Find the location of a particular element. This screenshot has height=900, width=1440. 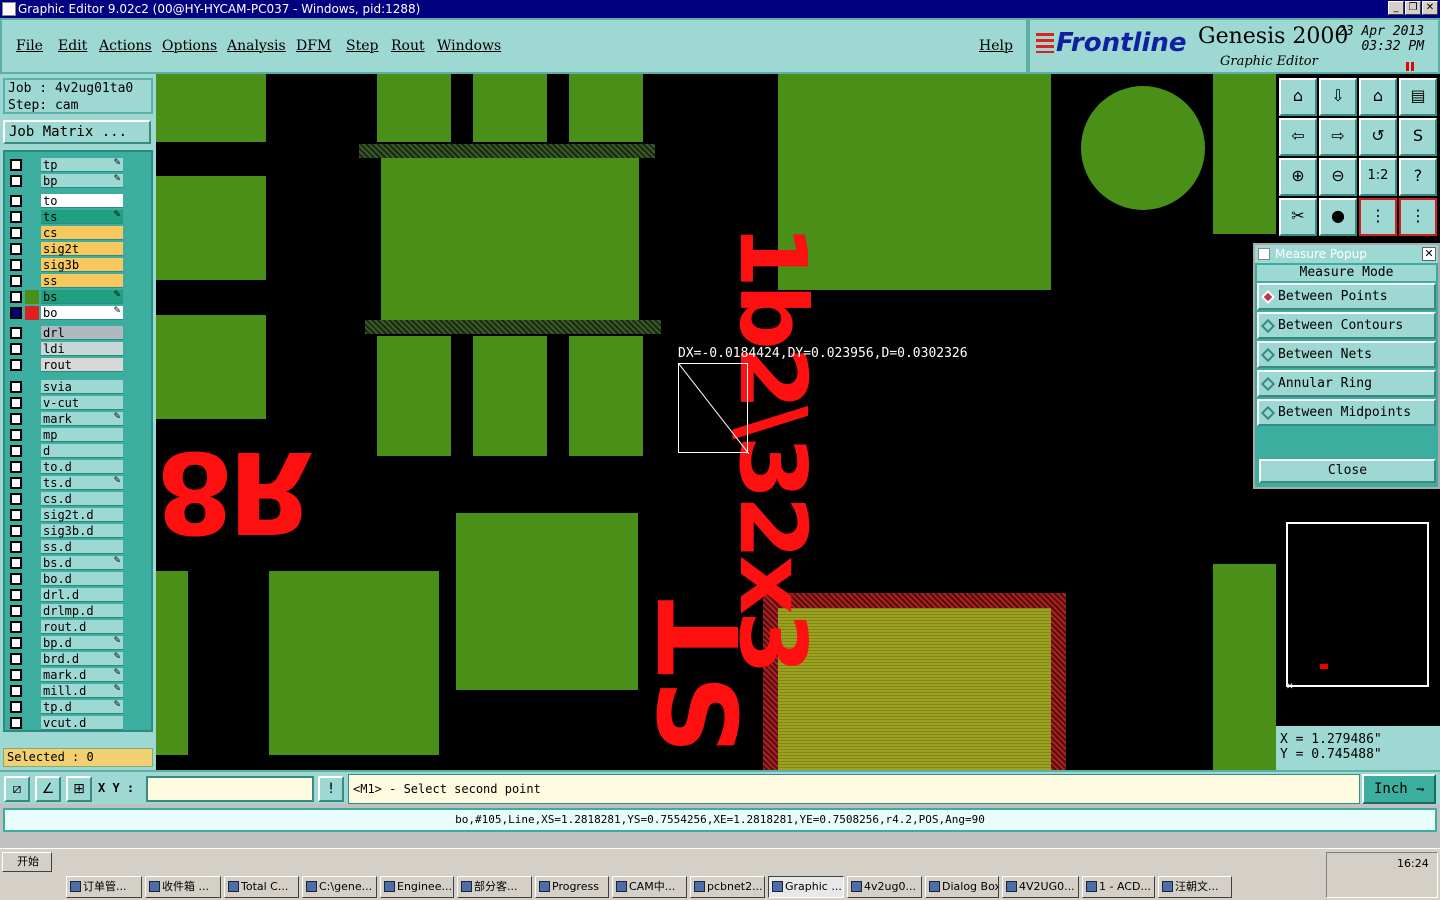

xy-input is located at coordinates (230, 789).